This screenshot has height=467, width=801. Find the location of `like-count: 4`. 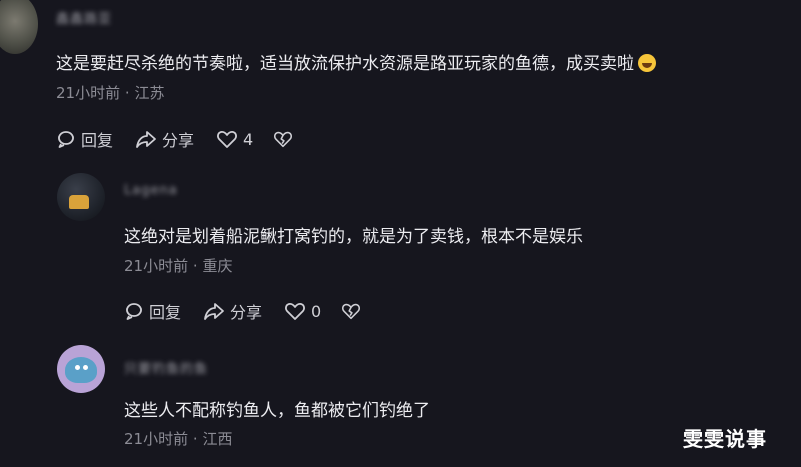

like-count: 4 is located at coordinates (248, 139).